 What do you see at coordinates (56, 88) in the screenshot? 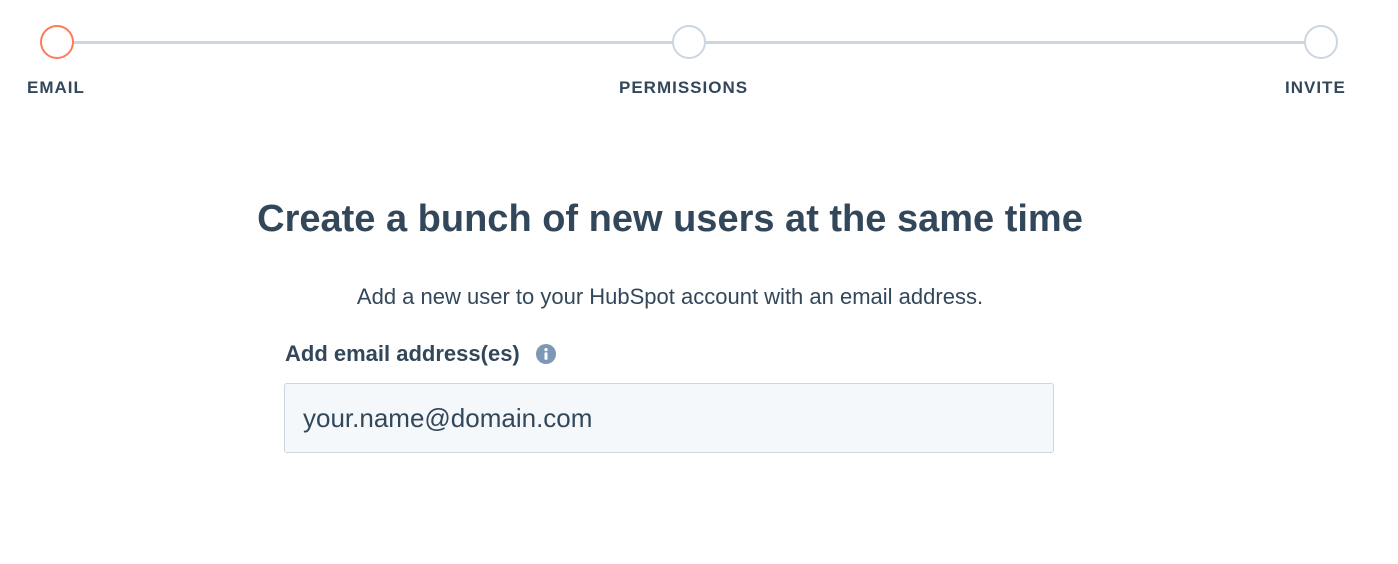
I see `step-email-label: EMAIL` at bounding box center [56, 88].